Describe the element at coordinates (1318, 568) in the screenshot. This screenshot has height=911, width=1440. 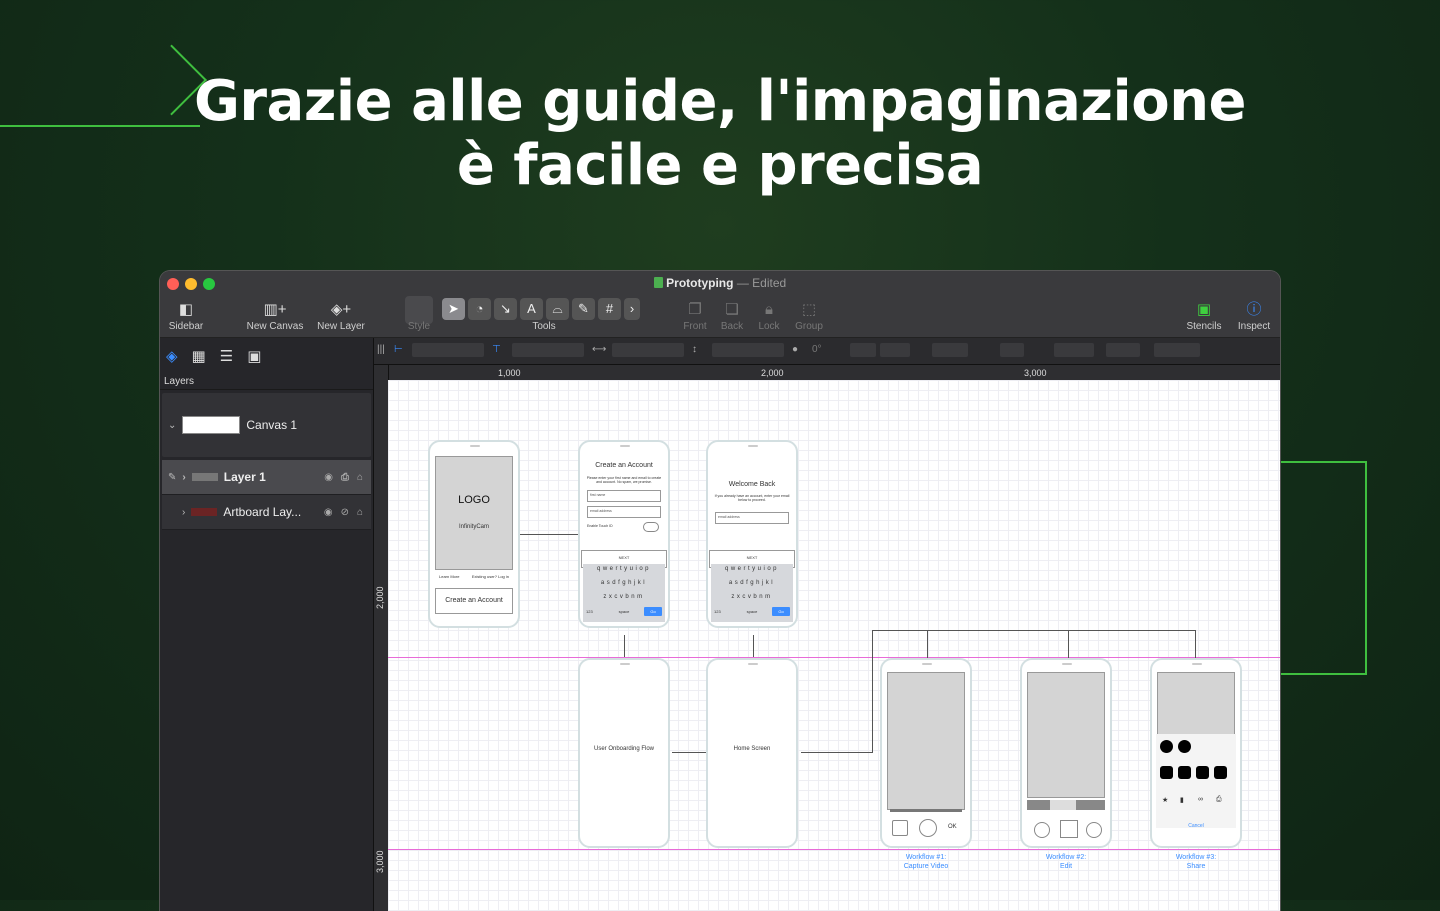
I see `decorative-frame` at that location.